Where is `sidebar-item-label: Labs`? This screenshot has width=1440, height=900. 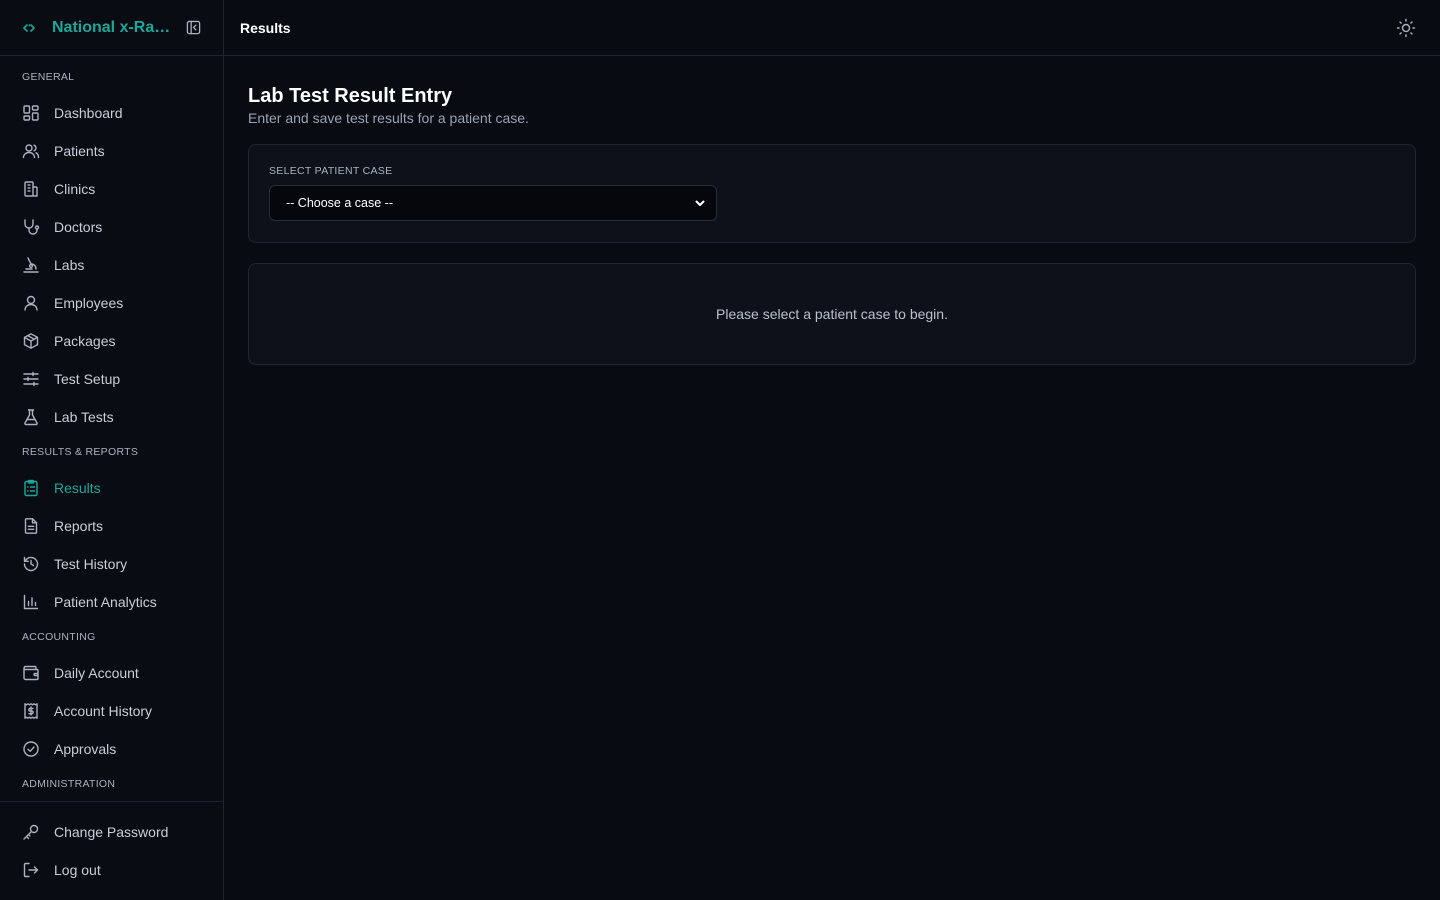
sidebar-item-label: Labs is located at coordinates (69, 265).